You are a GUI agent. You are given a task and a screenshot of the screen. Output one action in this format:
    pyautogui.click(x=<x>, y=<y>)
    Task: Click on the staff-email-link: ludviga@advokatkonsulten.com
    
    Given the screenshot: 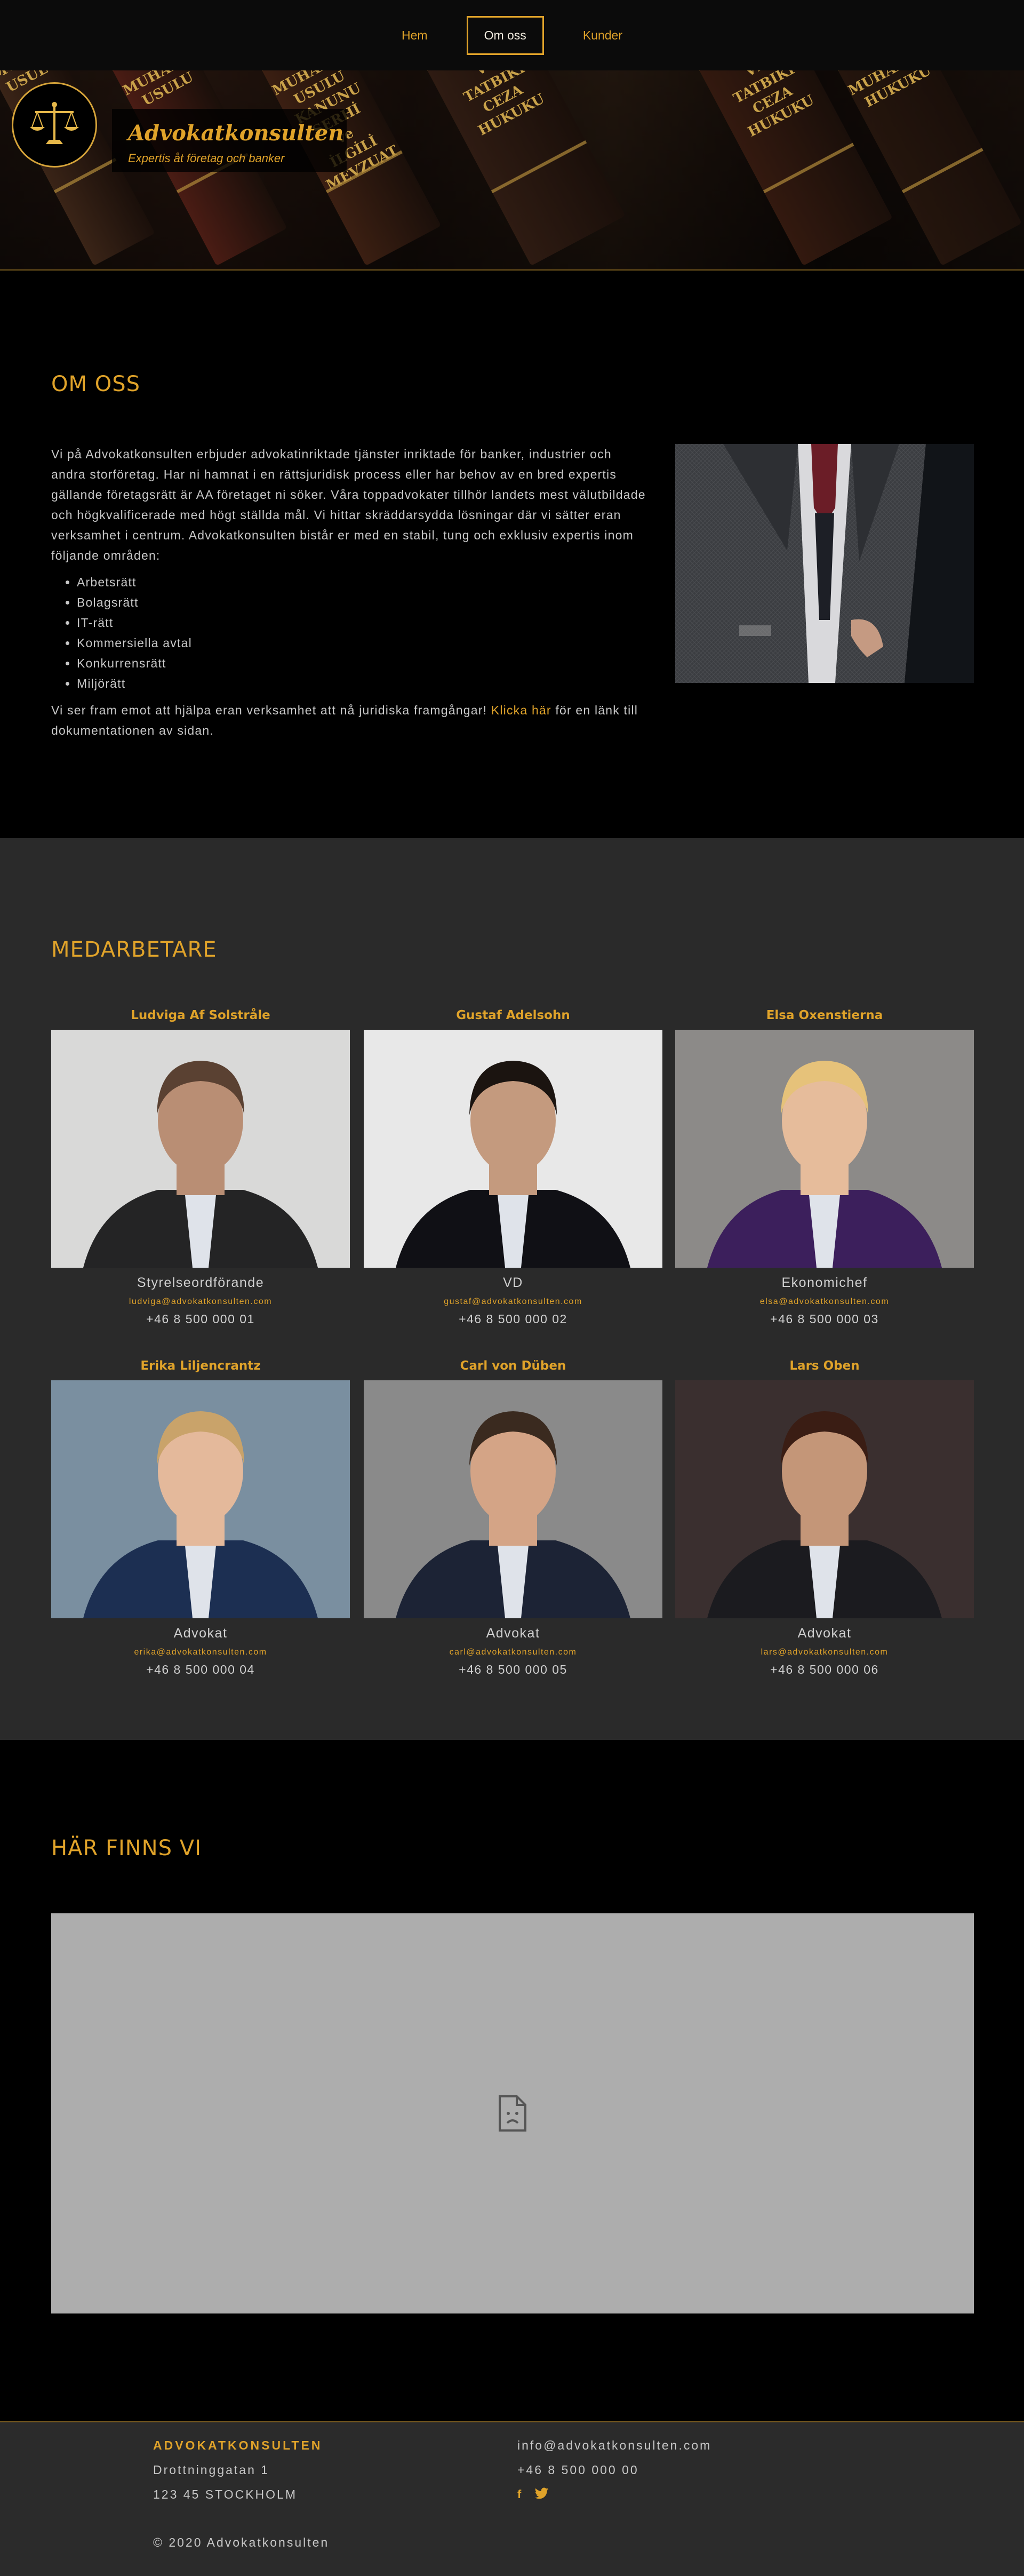 What is the action you would take?
    pyautogui.click(x=200, y=1302)
    